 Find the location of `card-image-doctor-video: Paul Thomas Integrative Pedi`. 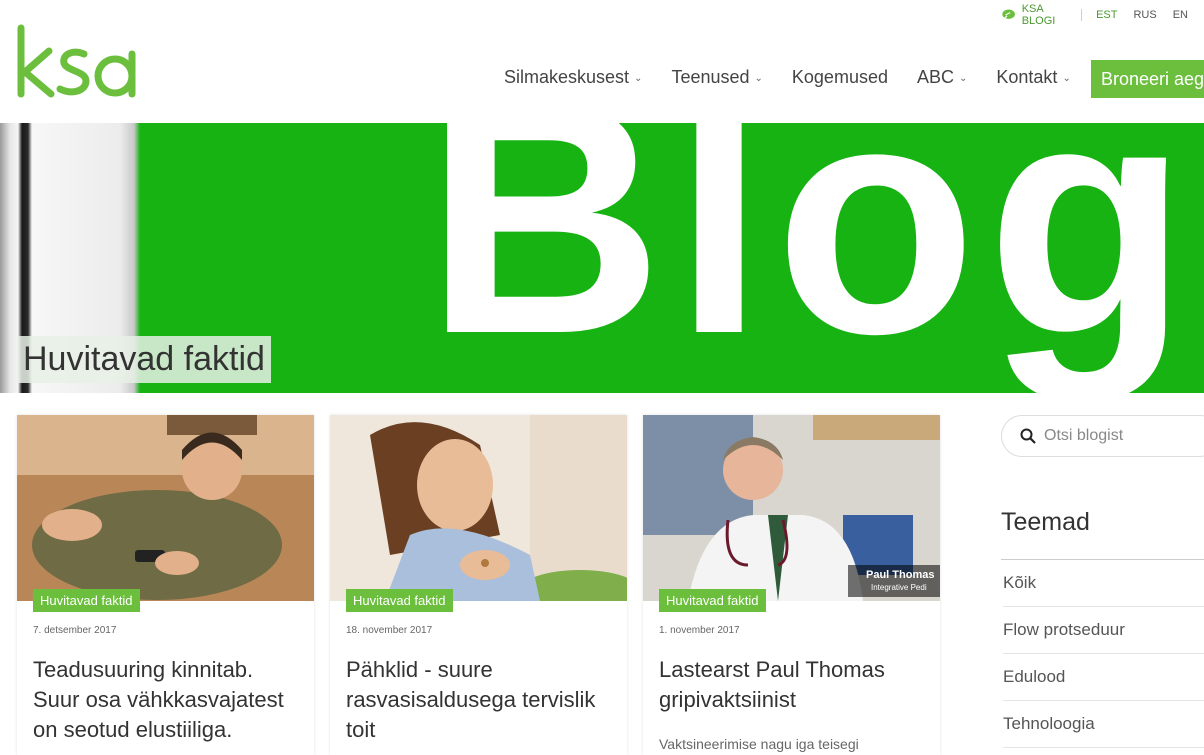

card-image-doctor-video: Paul Thomas Integrative Pedi is located at coordinates (791, 508).